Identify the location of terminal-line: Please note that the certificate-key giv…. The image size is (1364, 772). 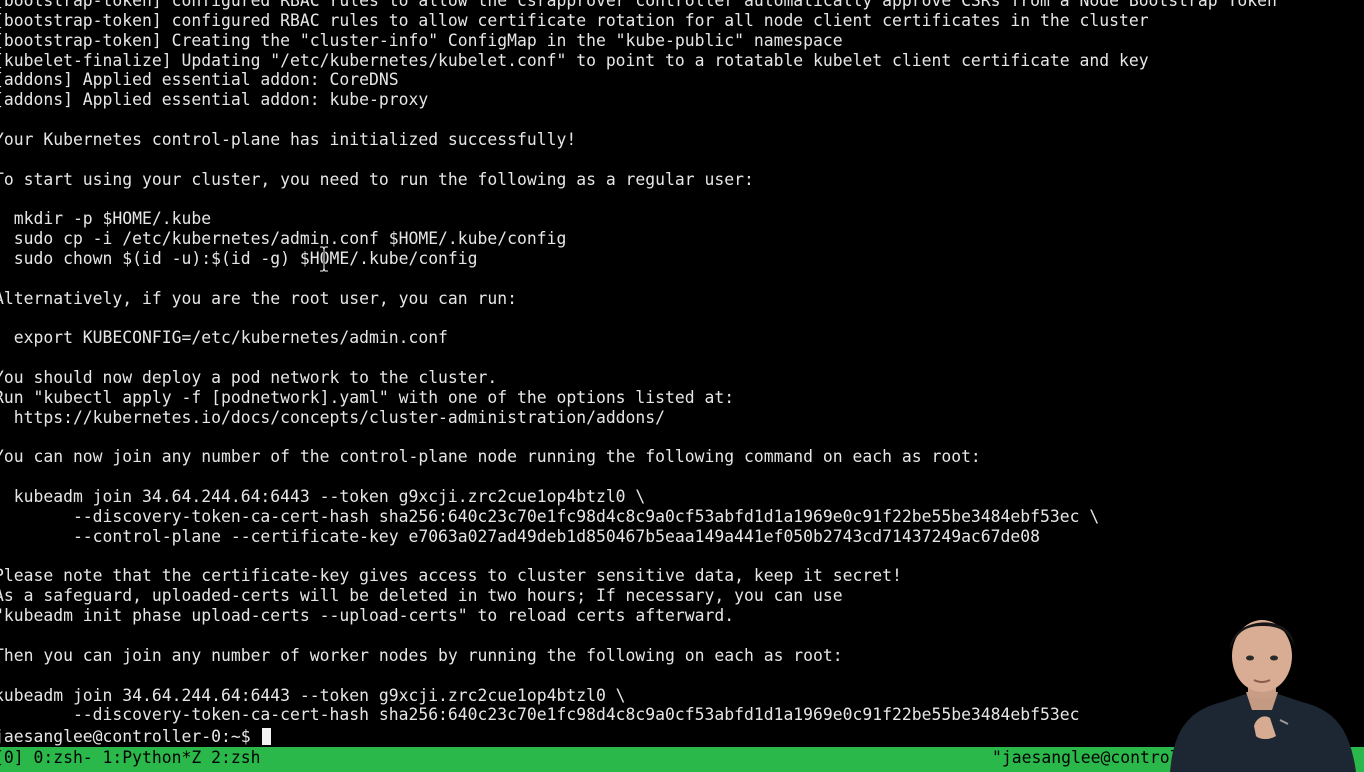
(451, 576).